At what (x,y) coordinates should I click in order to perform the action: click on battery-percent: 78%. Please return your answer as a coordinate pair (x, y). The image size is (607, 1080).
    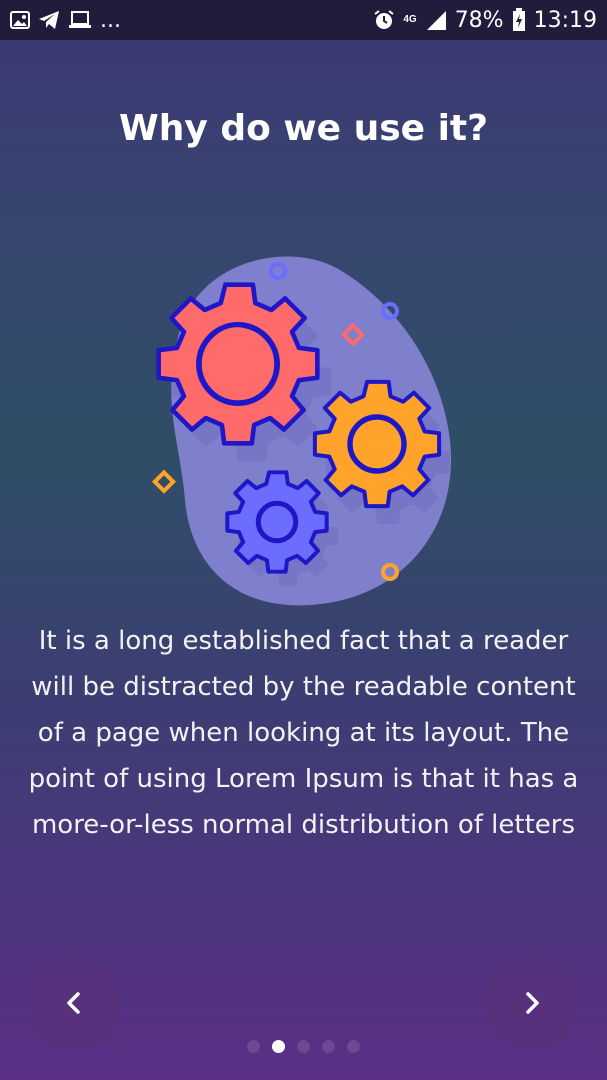
    Looking at the image, I should click on (479, 20).